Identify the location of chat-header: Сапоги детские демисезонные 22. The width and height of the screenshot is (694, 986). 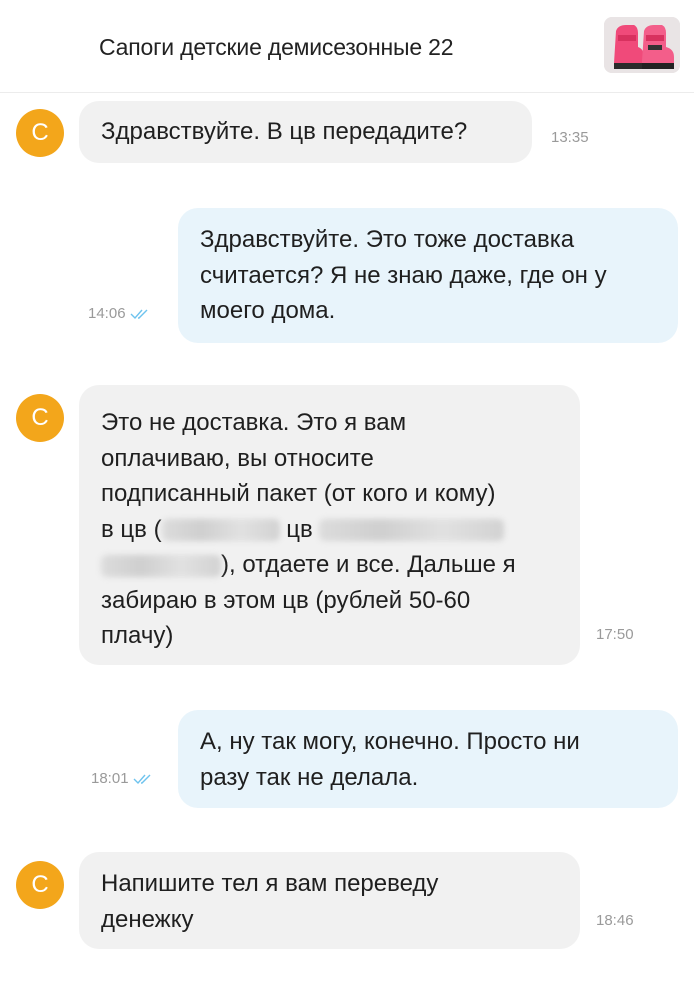
(347, 46).